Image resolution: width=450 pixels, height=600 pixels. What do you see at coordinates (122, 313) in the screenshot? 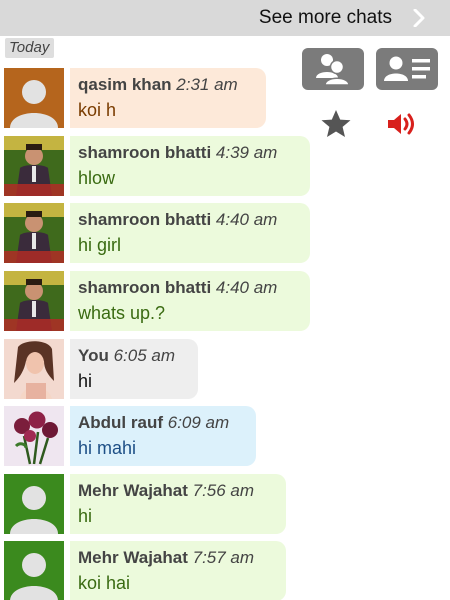
I see `message-text: whats up.?` at bounding box center [122, 313].